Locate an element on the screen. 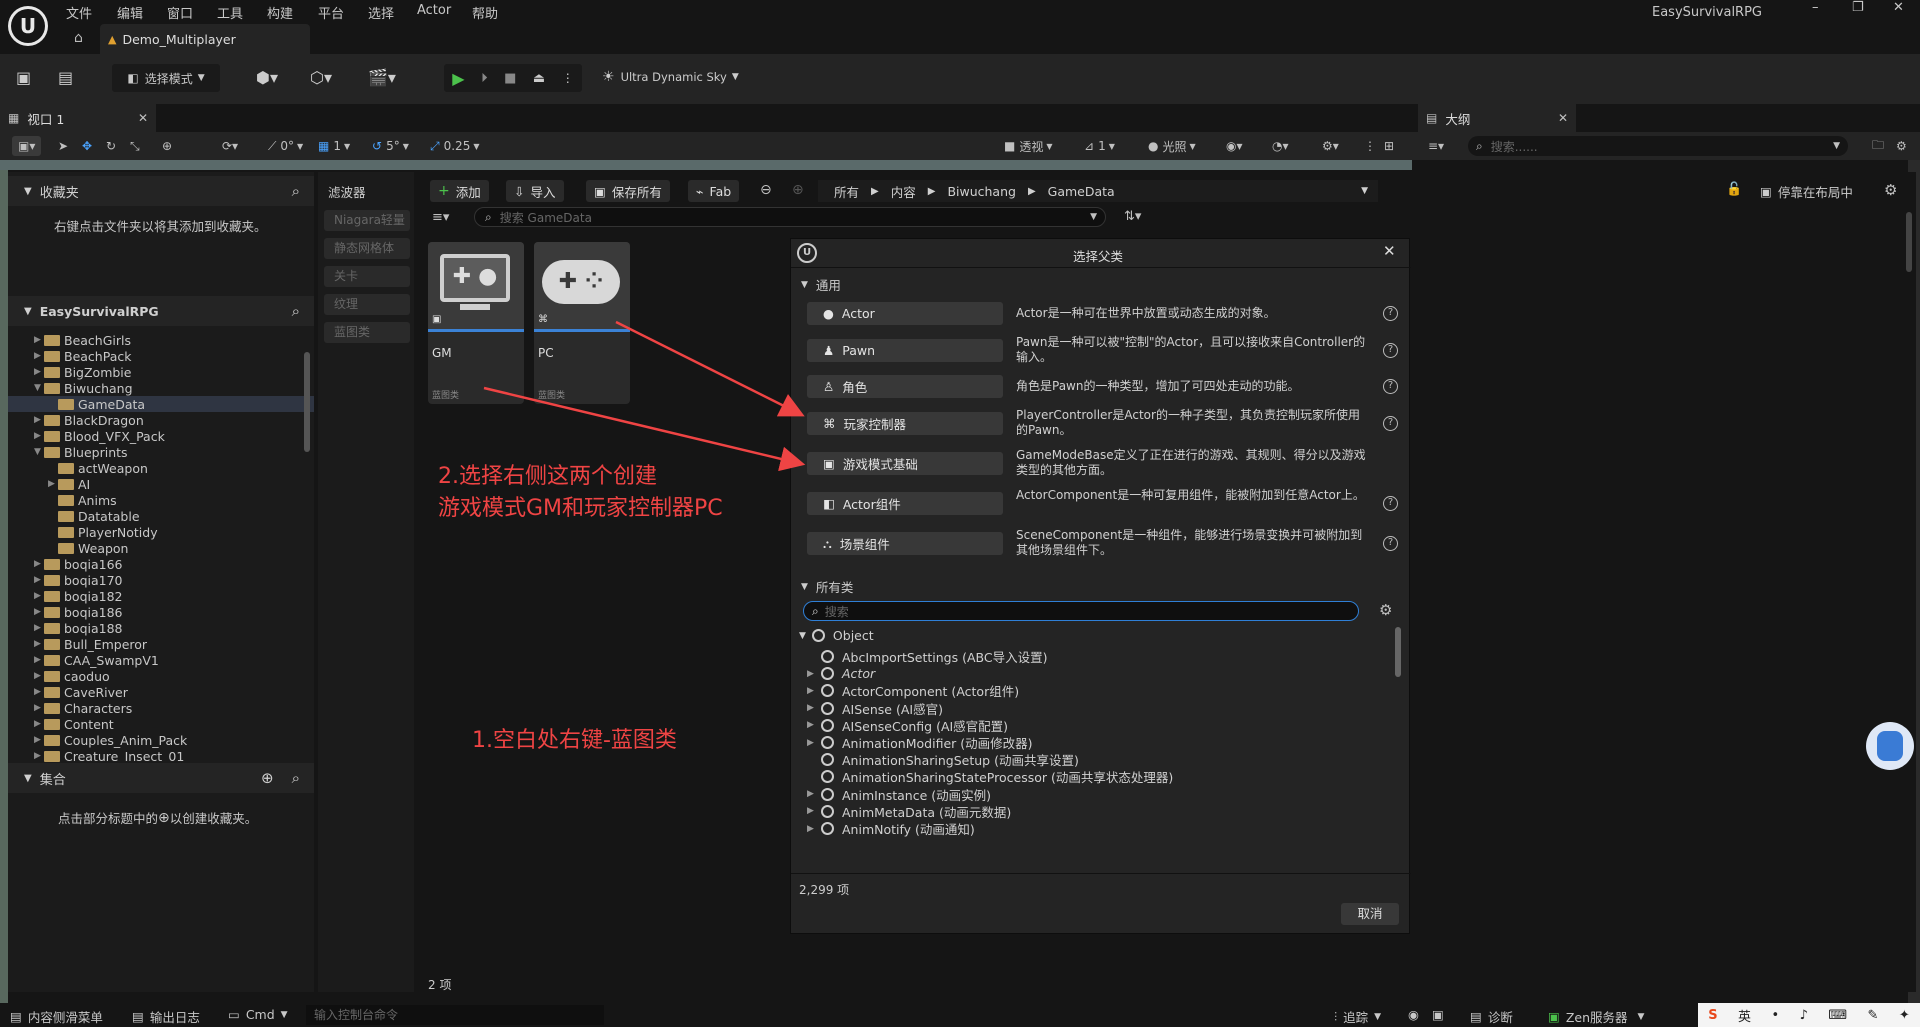 This screenshot has width=1920, height=1027. expand-arrow-icon: ▼ is located at coordinates (39, 388).